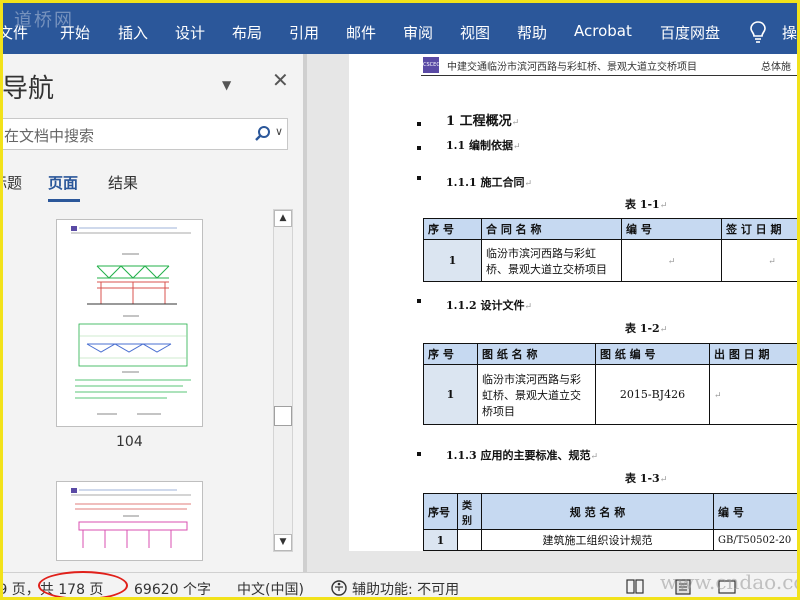 This screenshot has height=600, width=800. I want to click on chevron-down-icon: ∨, so click(279, 131).